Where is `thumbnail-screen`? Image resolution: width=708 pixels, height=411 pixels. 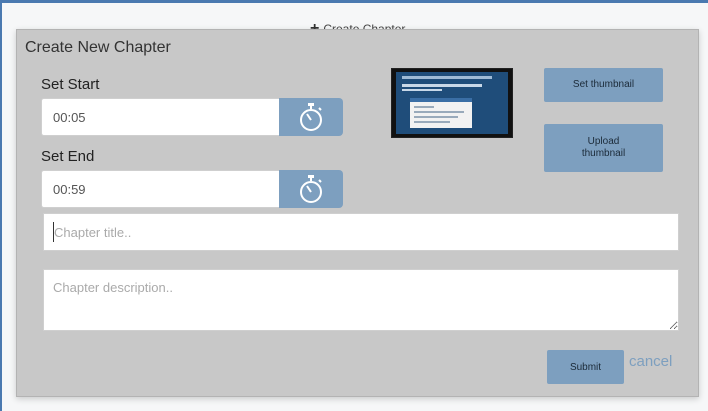 thumbnail-screen is located at coordinates (441, 113).